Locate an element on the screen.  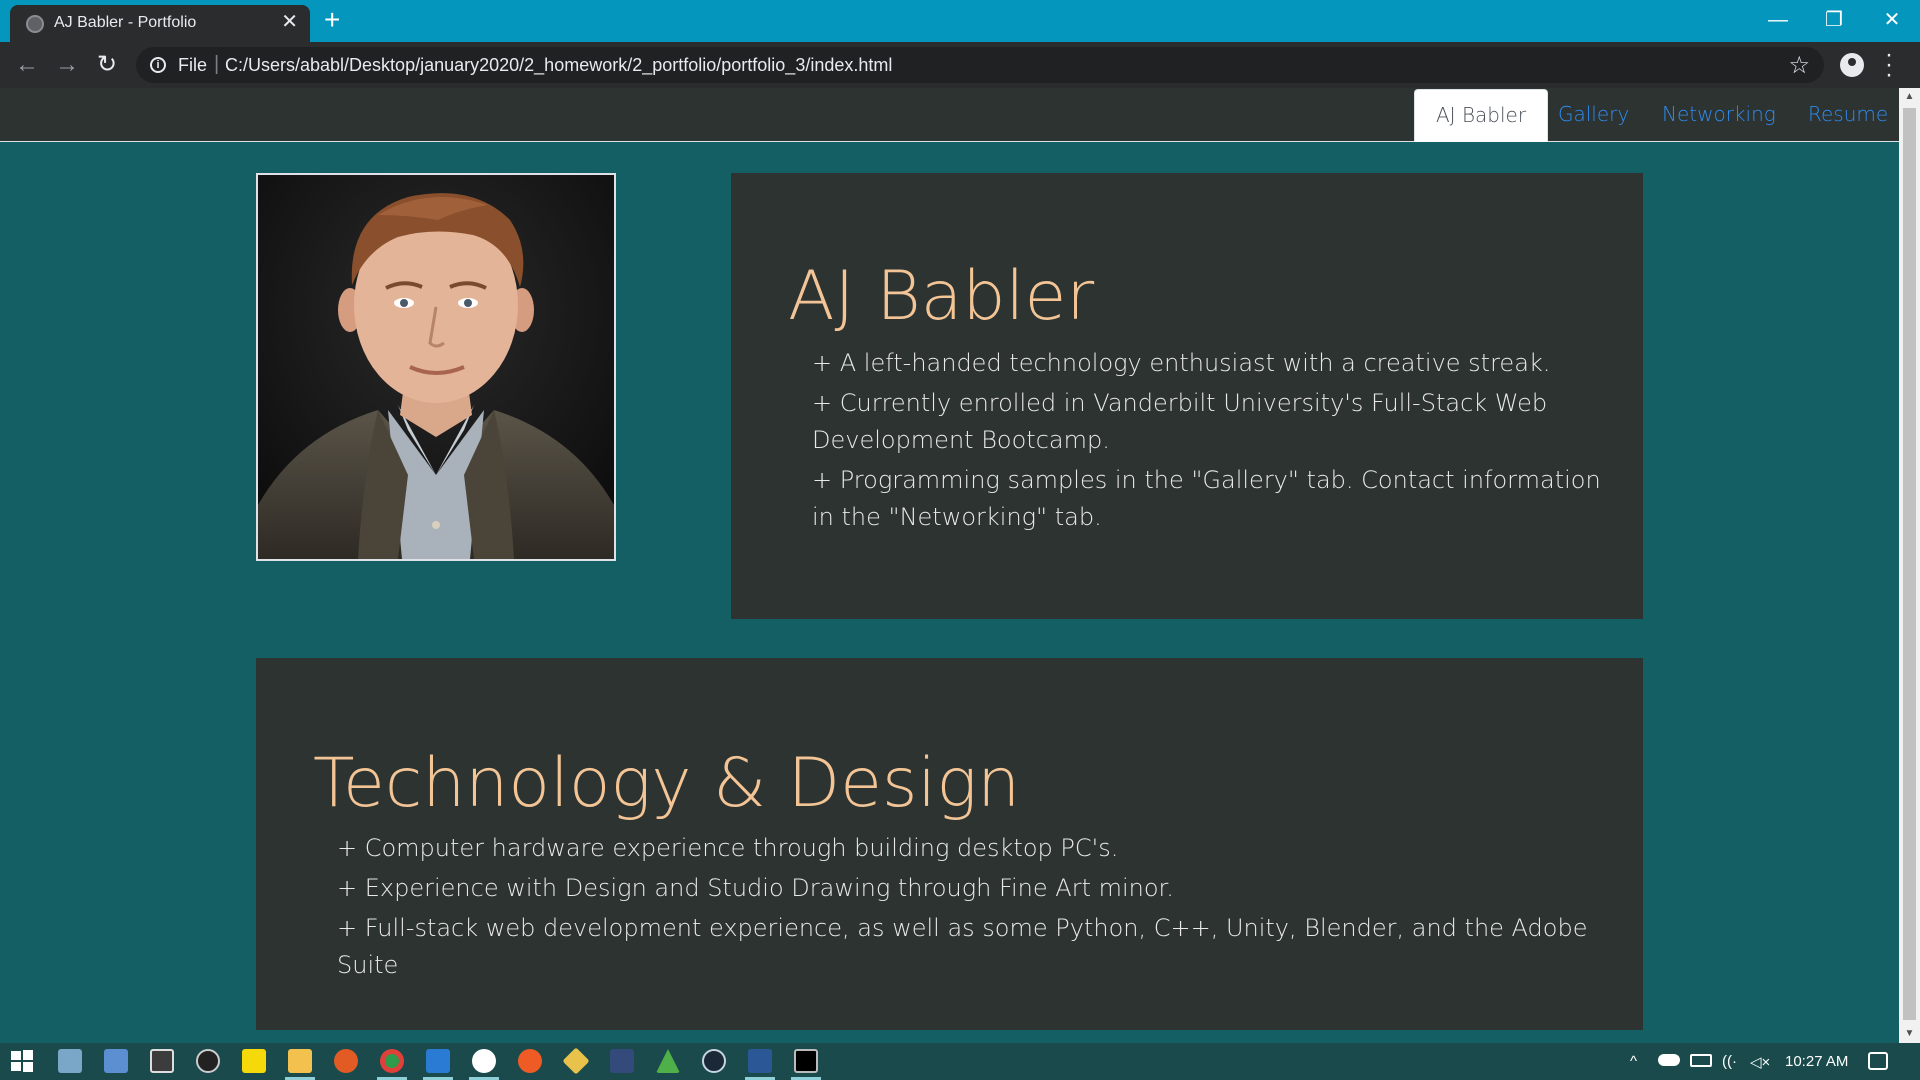
scheme-label: File is located at coordinates (193, 65).